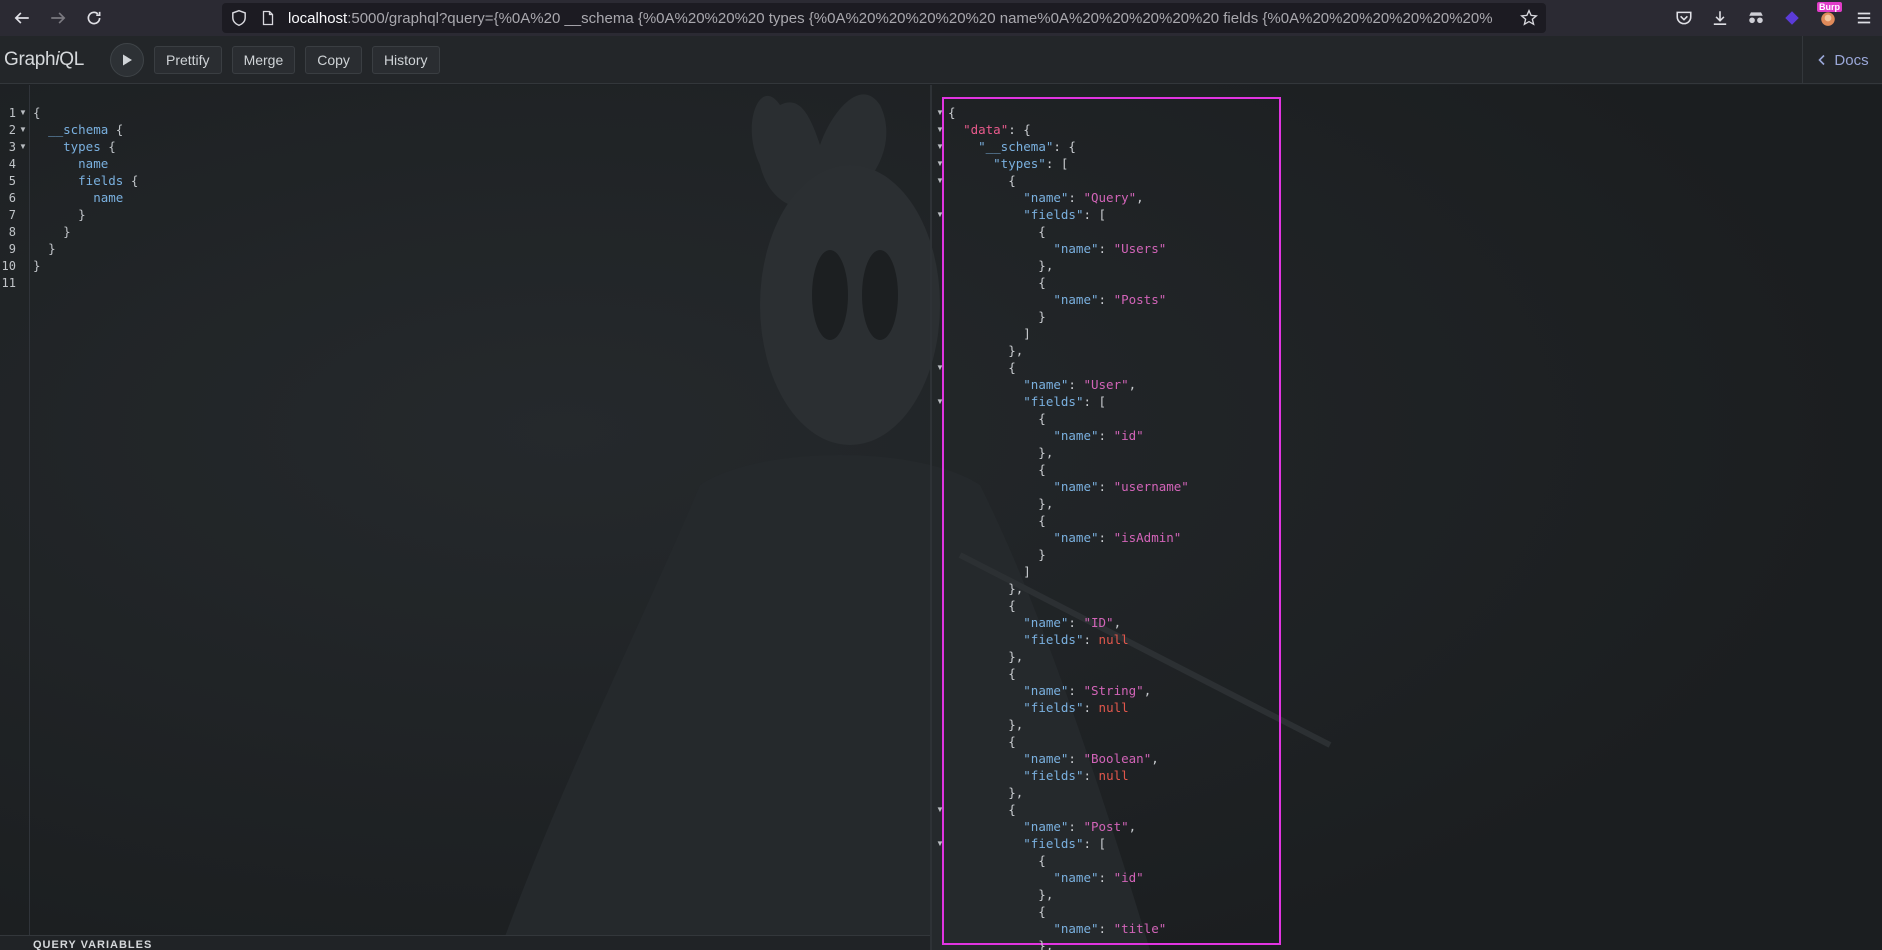 The image size is (1882, 950). I want to click on downloads-button, so click(1720, 18).